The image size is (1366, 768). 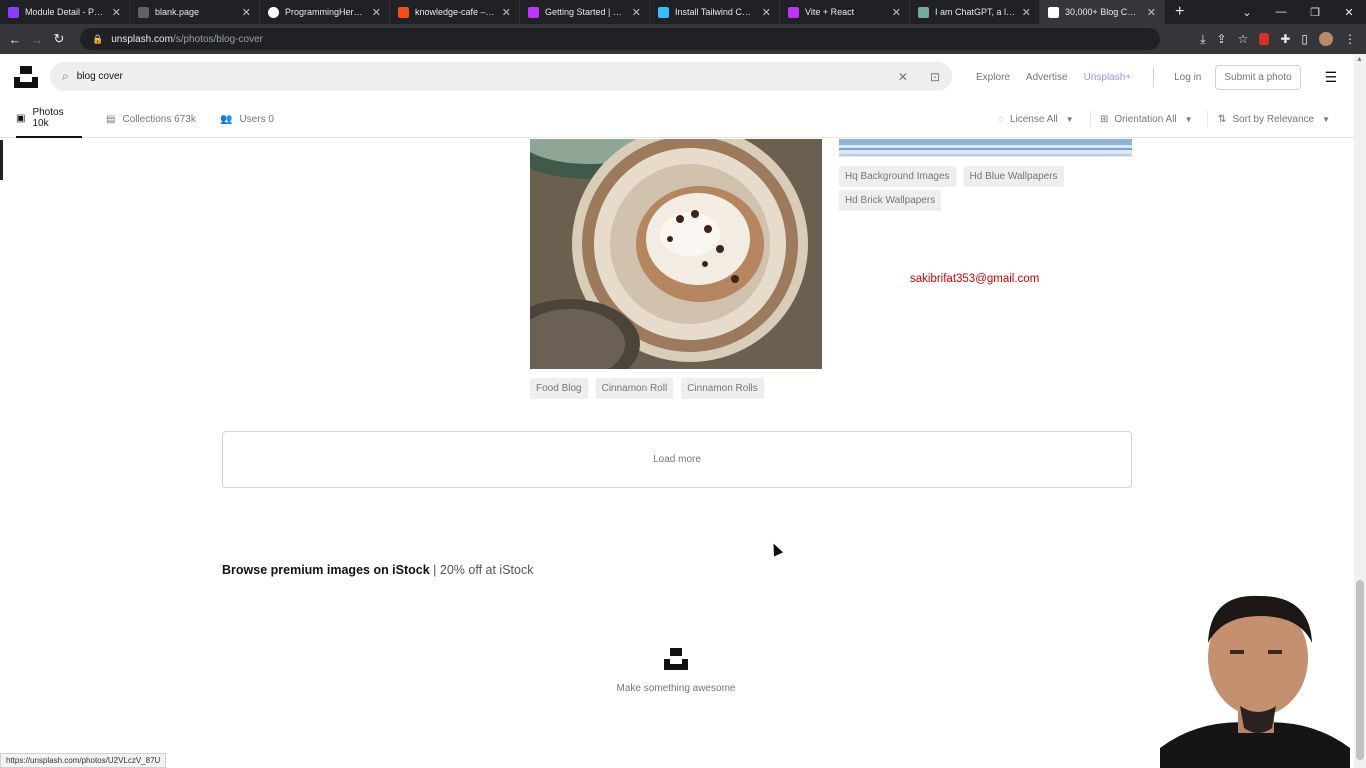 I want to click on license-label: License All, so click(x=1033, y=119).